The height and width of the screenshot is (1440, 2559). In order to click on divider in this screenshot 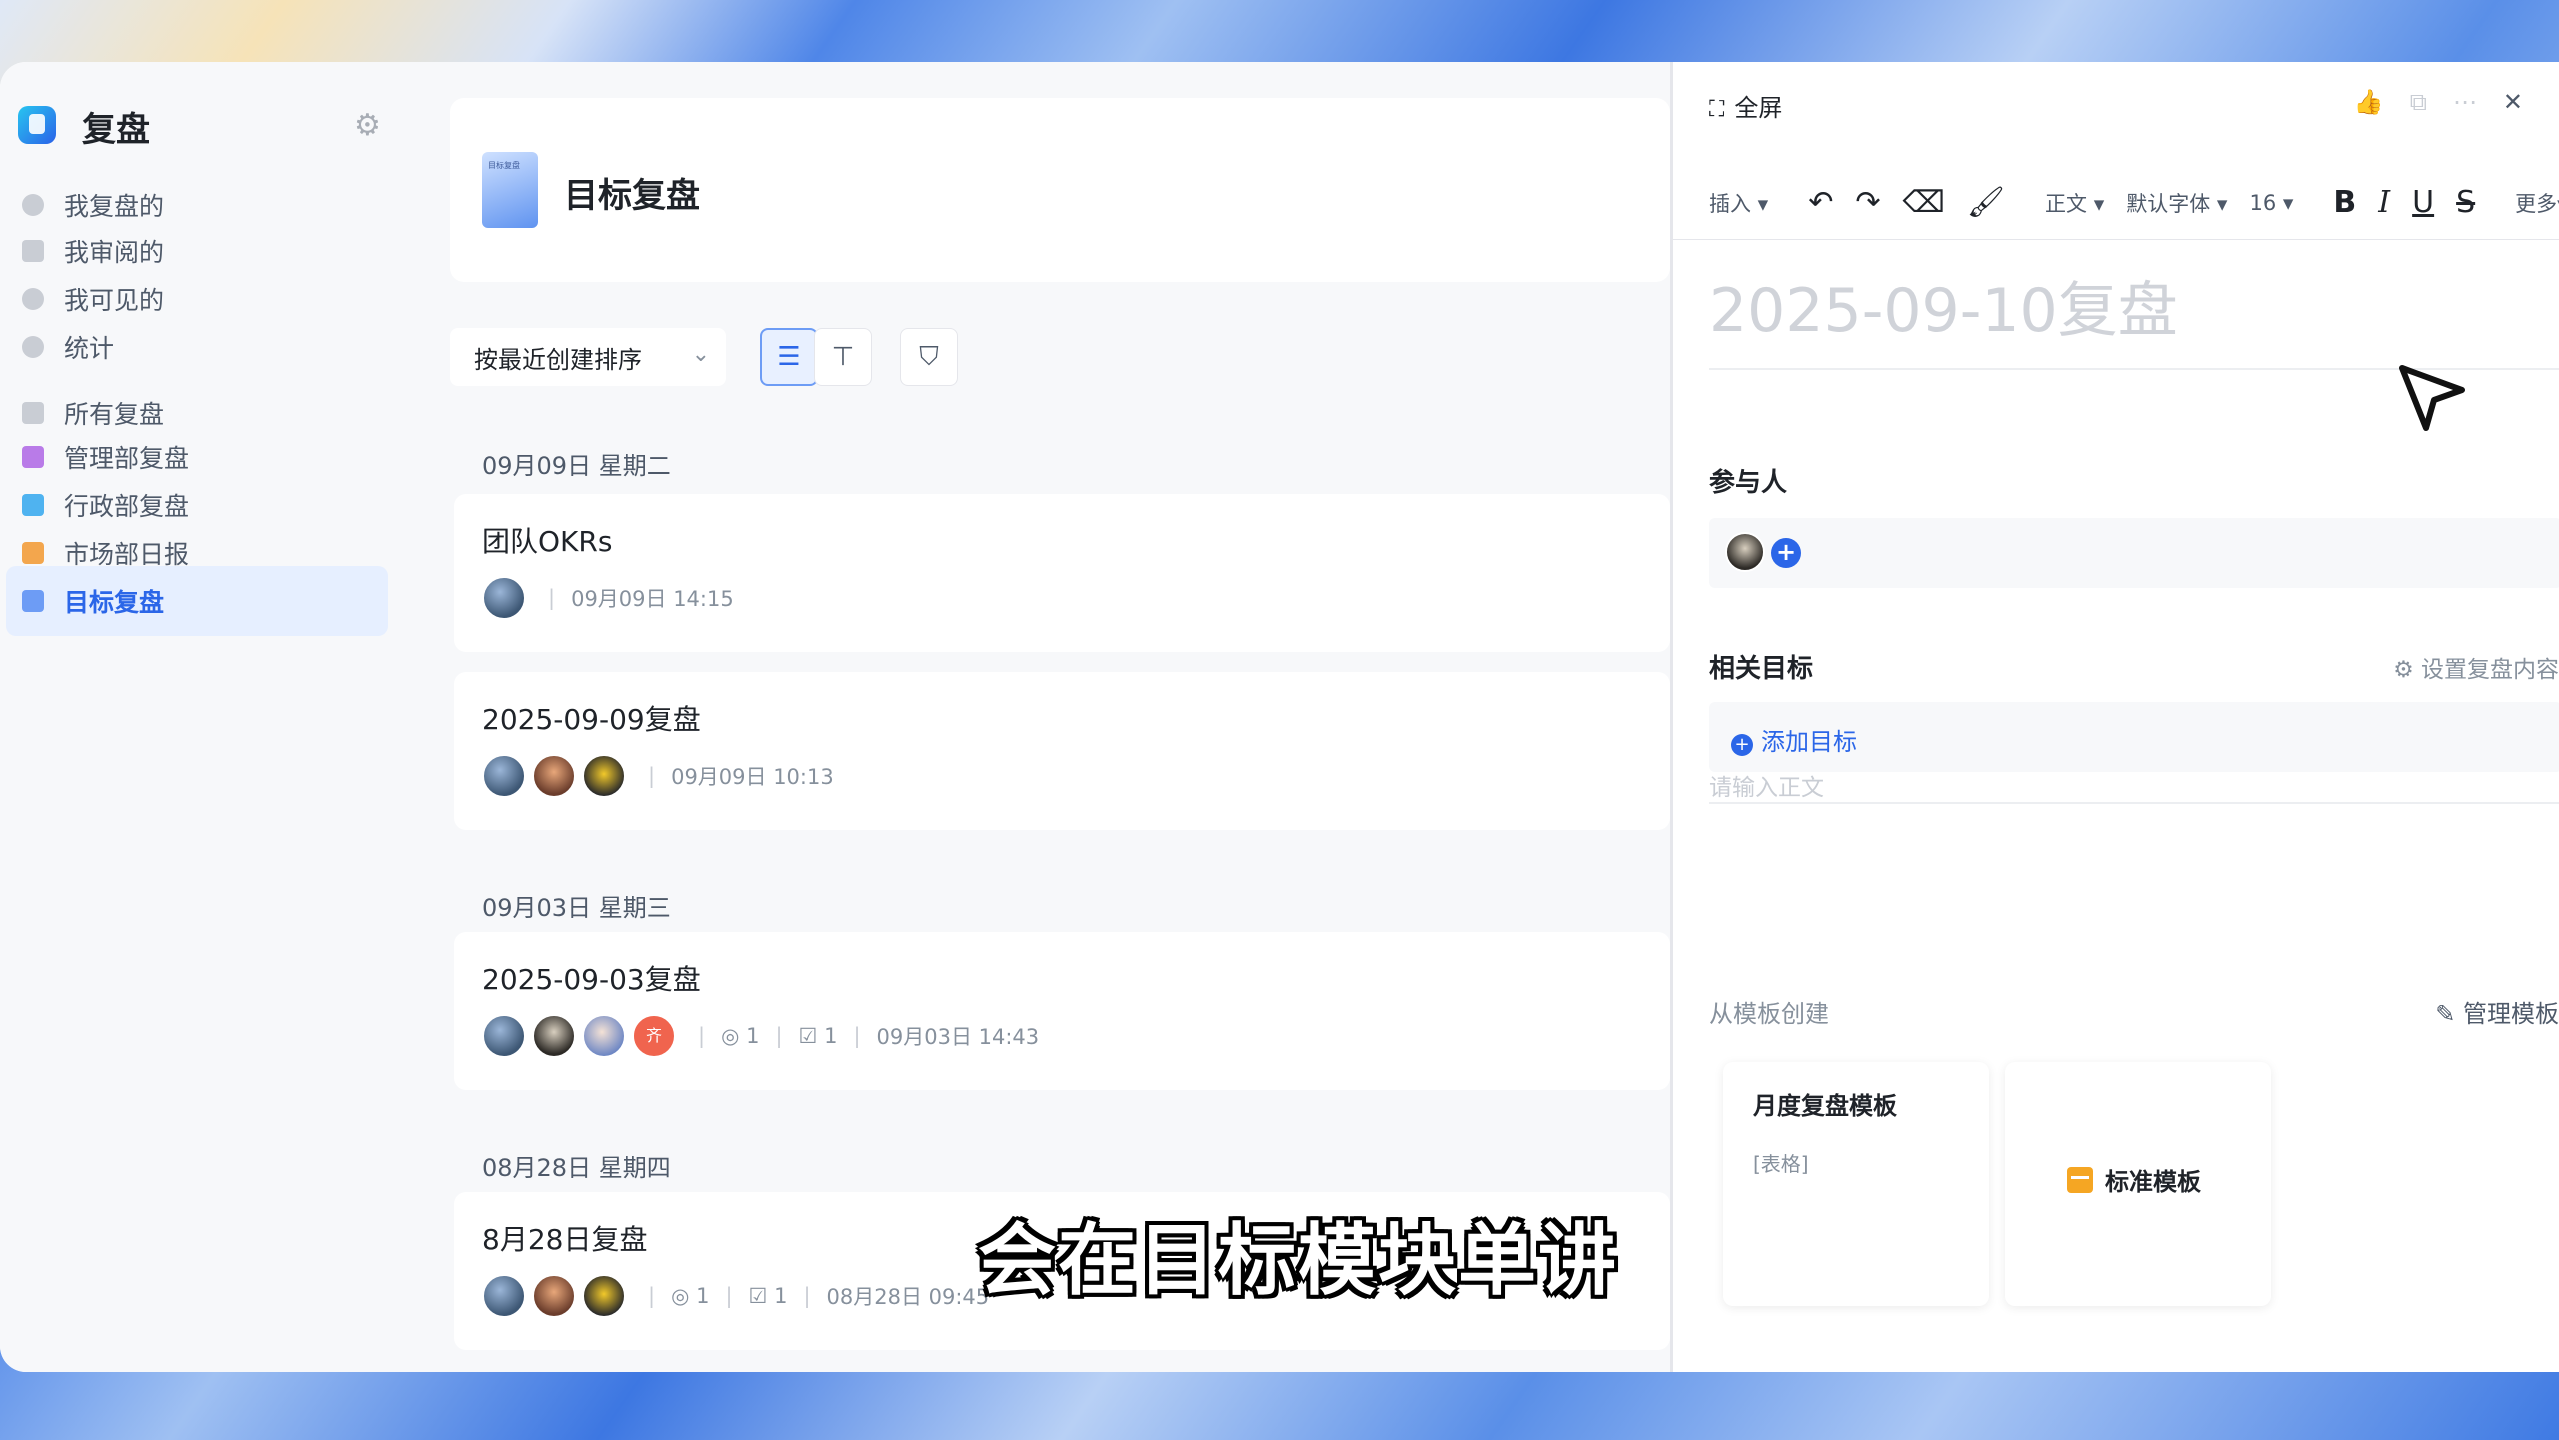, I will do `click(2134, 803)`.